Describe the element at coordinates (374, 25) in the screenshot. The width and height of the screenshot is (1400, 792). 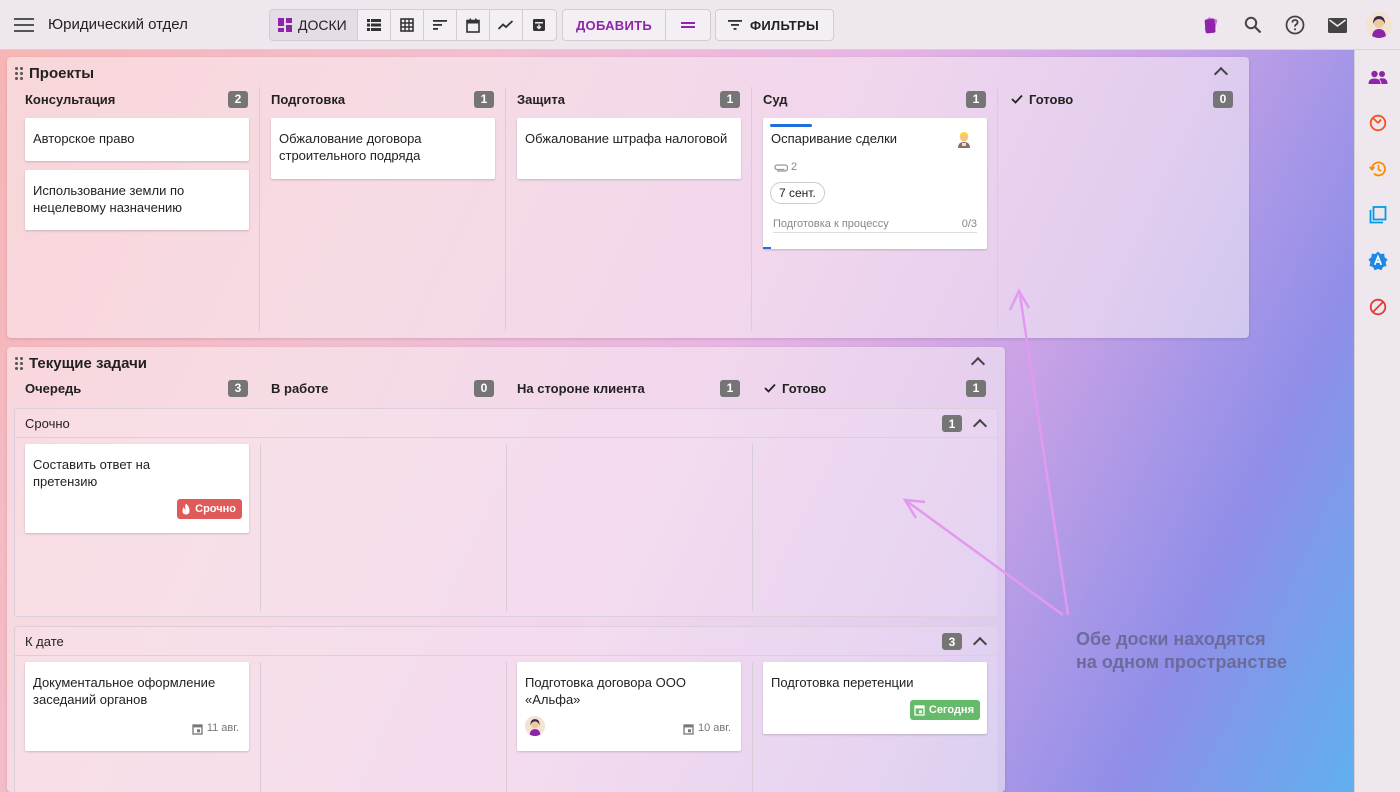
I see `view-list-button` at that location.